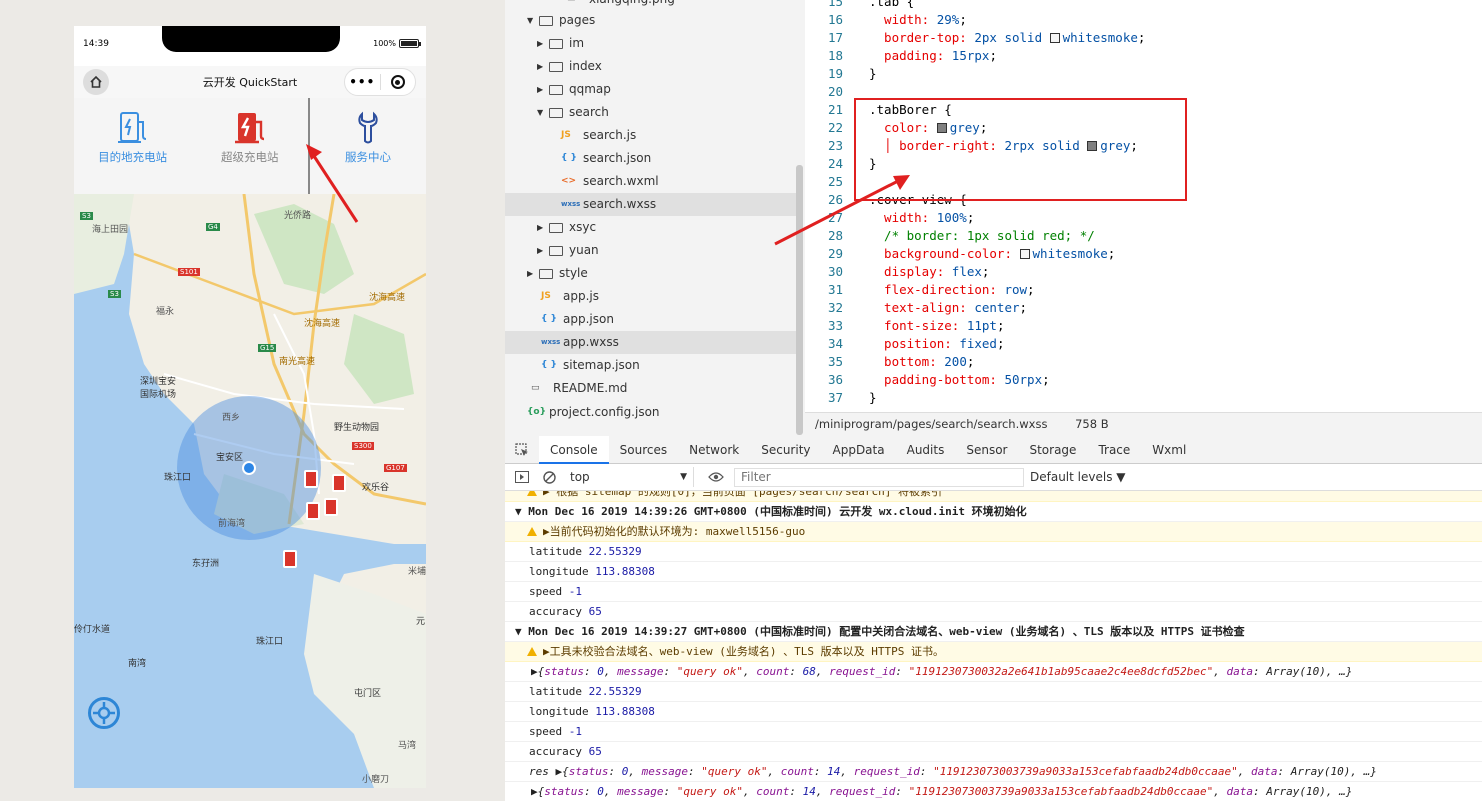  I want to click on tree-item-label: style, so click(573, 273).